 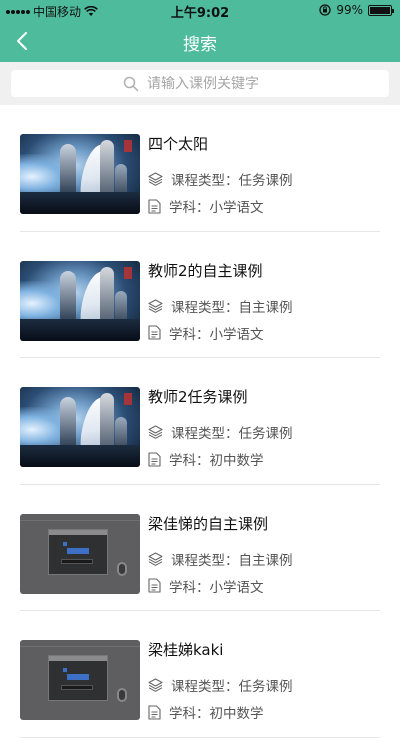 I want to click on course-title: 教师2任务课例, so click(x=198, y=397).